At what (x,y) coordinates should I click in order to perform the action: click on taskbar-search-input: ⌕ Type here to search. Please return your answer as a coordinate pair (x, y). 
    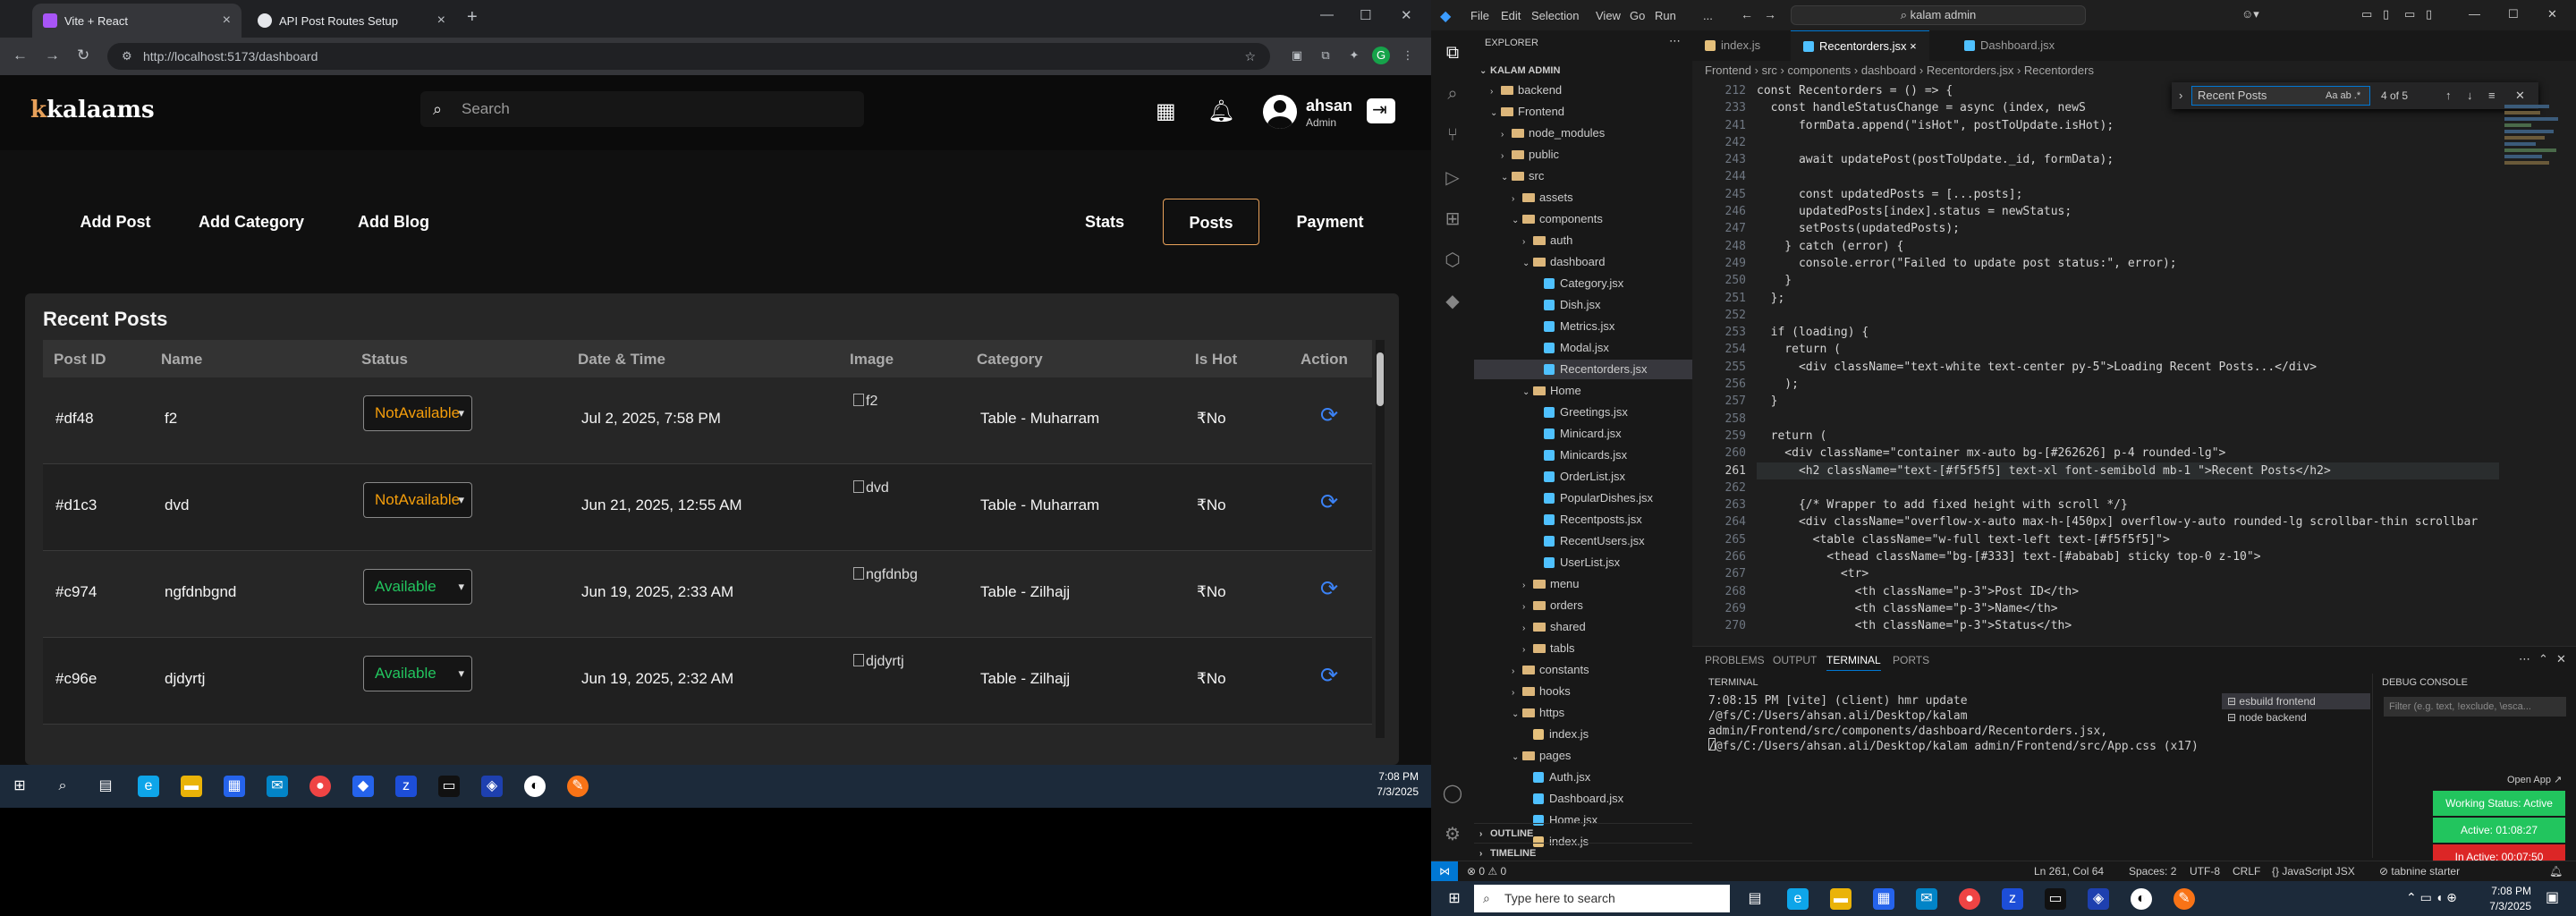
    Looking at the image, I should click on (1602, 898).